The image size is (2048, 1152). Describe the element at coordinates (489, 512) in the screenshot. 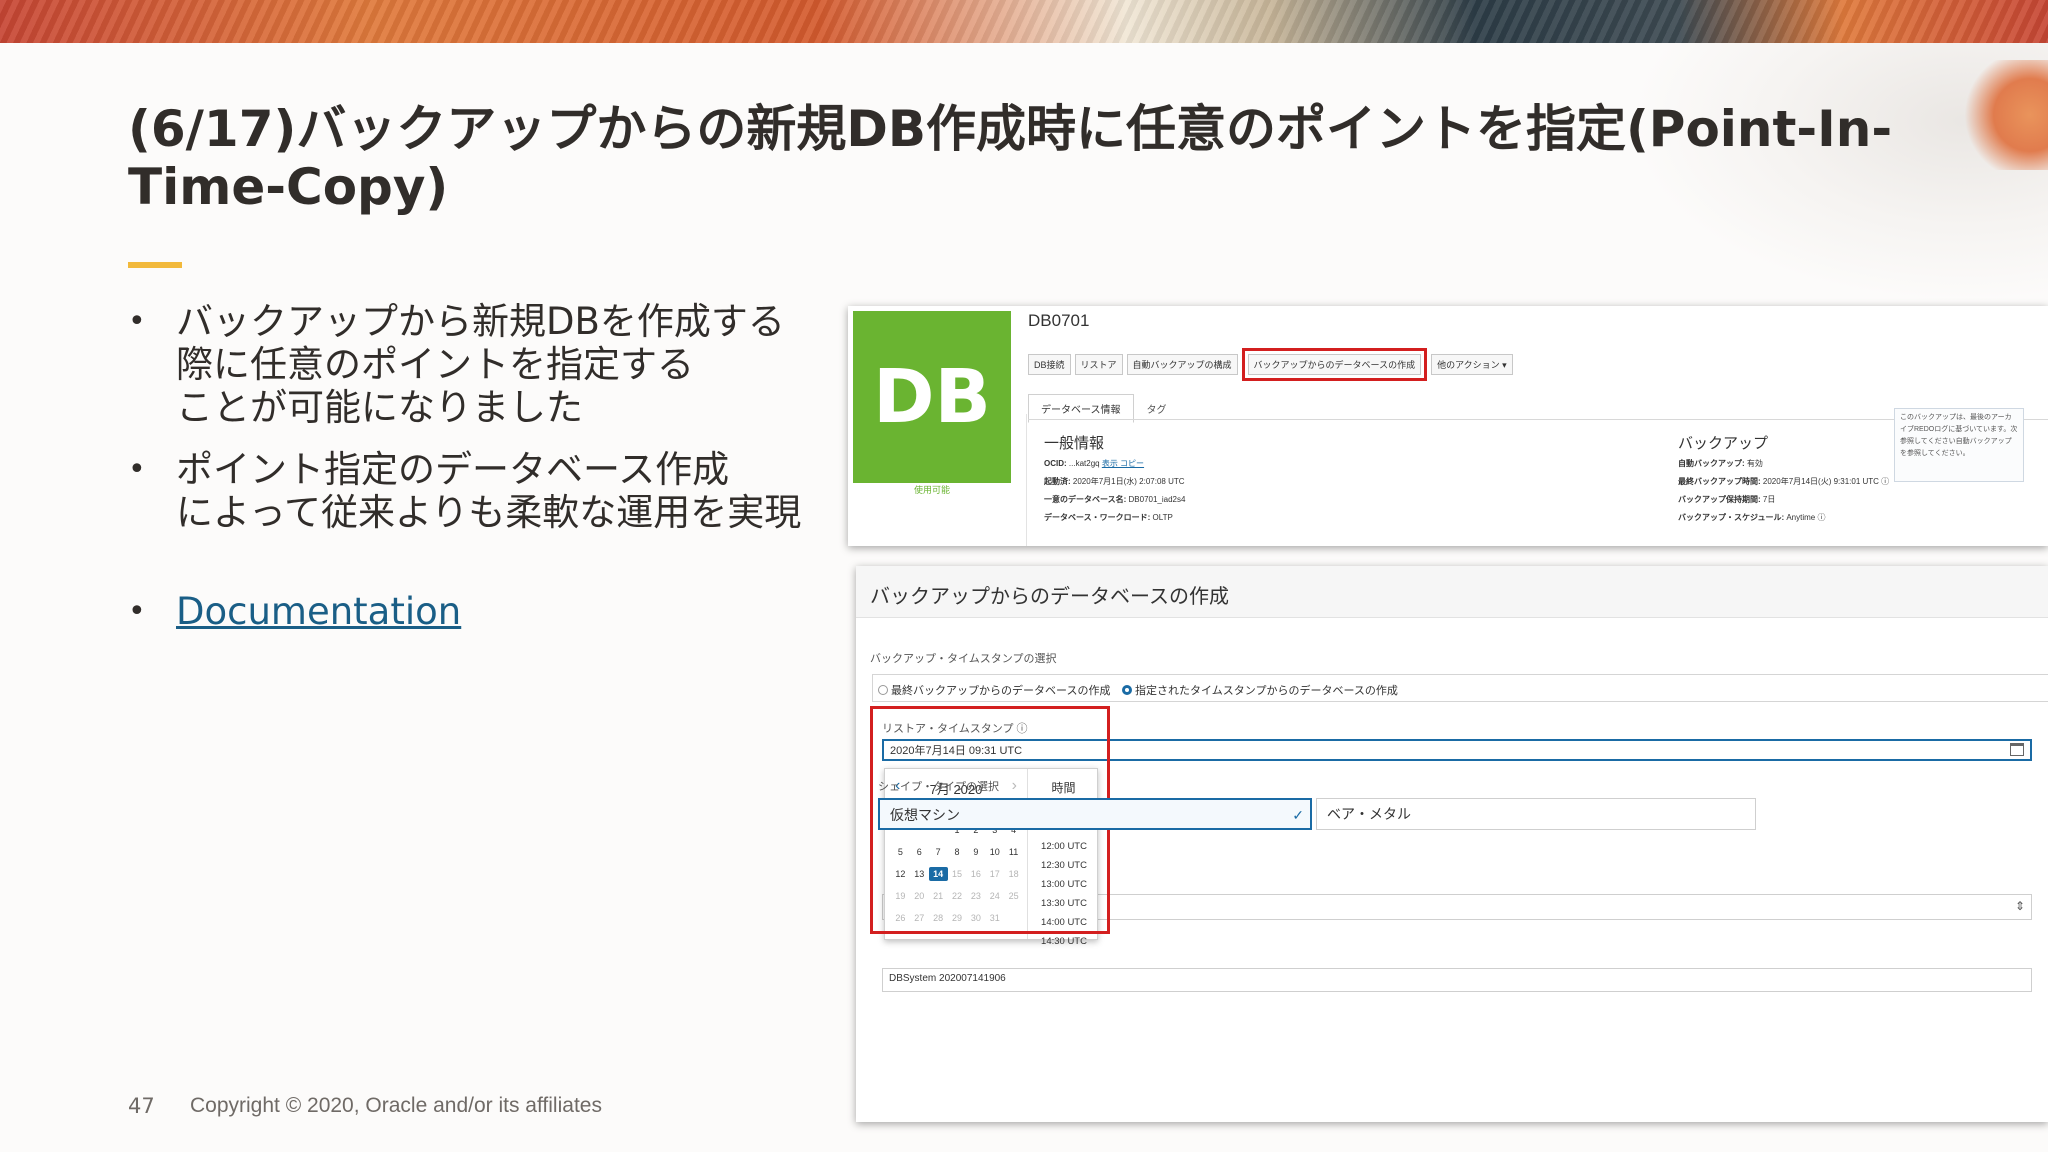

I see `bullet-line: によって従来よりも柔軟な運用を実現` at that location.